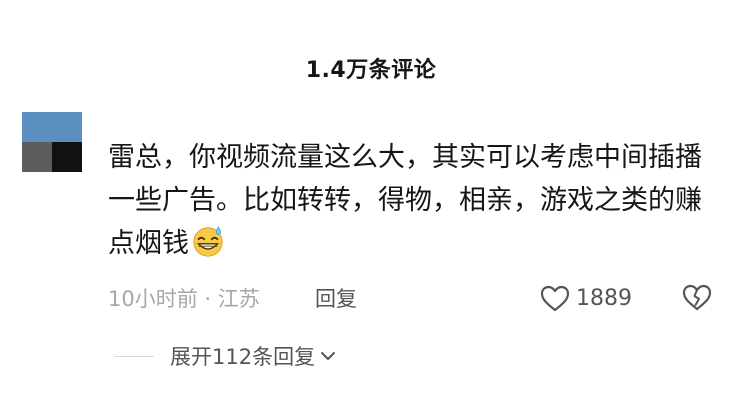  Describe the element at coordinates (604, 298) in the screenshot. I see `like-count: 1889` at that location.